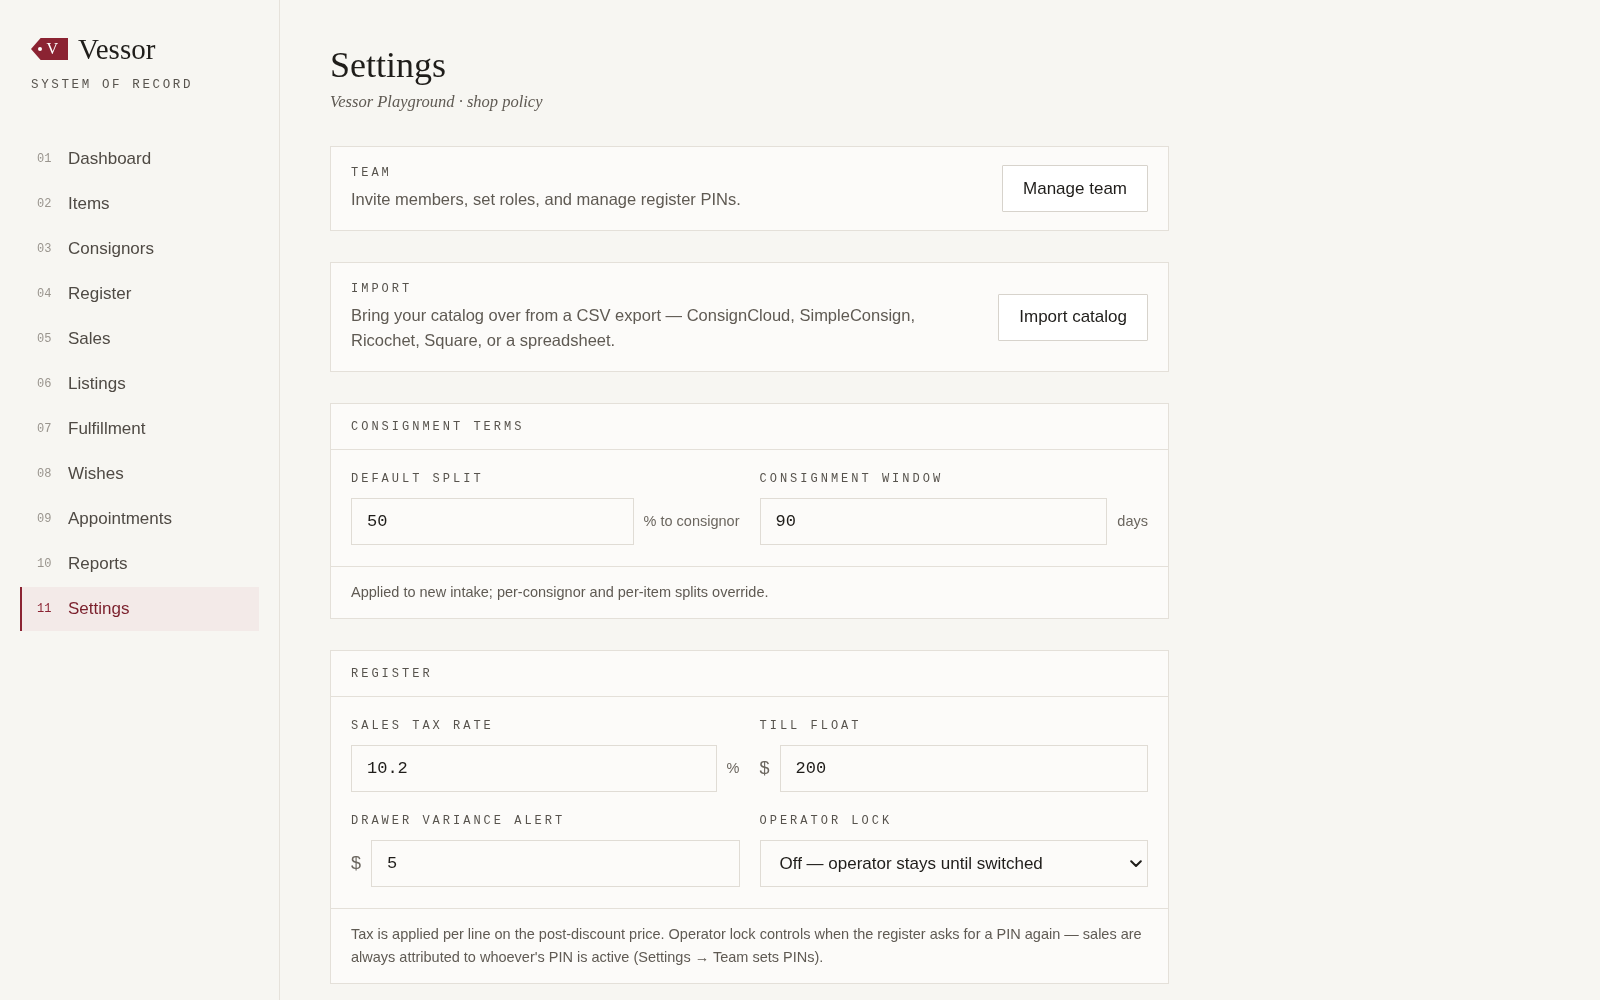 The width and height of the screenshot is (1600, 1000). Describe the element at coordinates (555, 863) in the screenshot. I see `input-field: 5` at that location.